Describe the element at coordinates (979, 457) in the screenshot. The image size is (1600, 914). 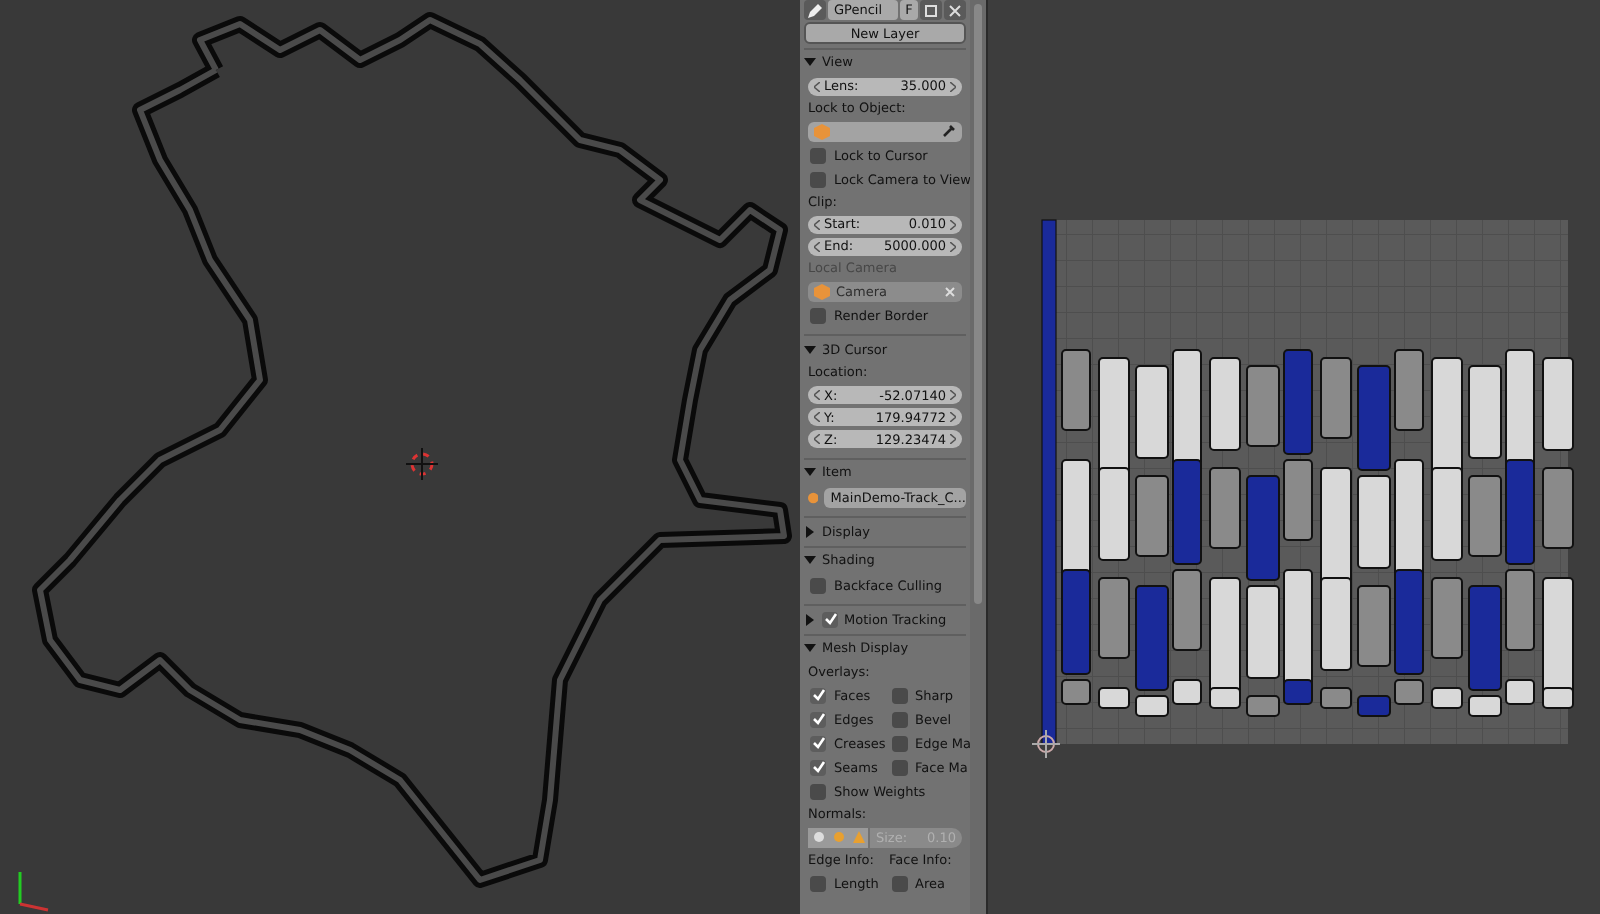
I see `scrollbar` at that location.